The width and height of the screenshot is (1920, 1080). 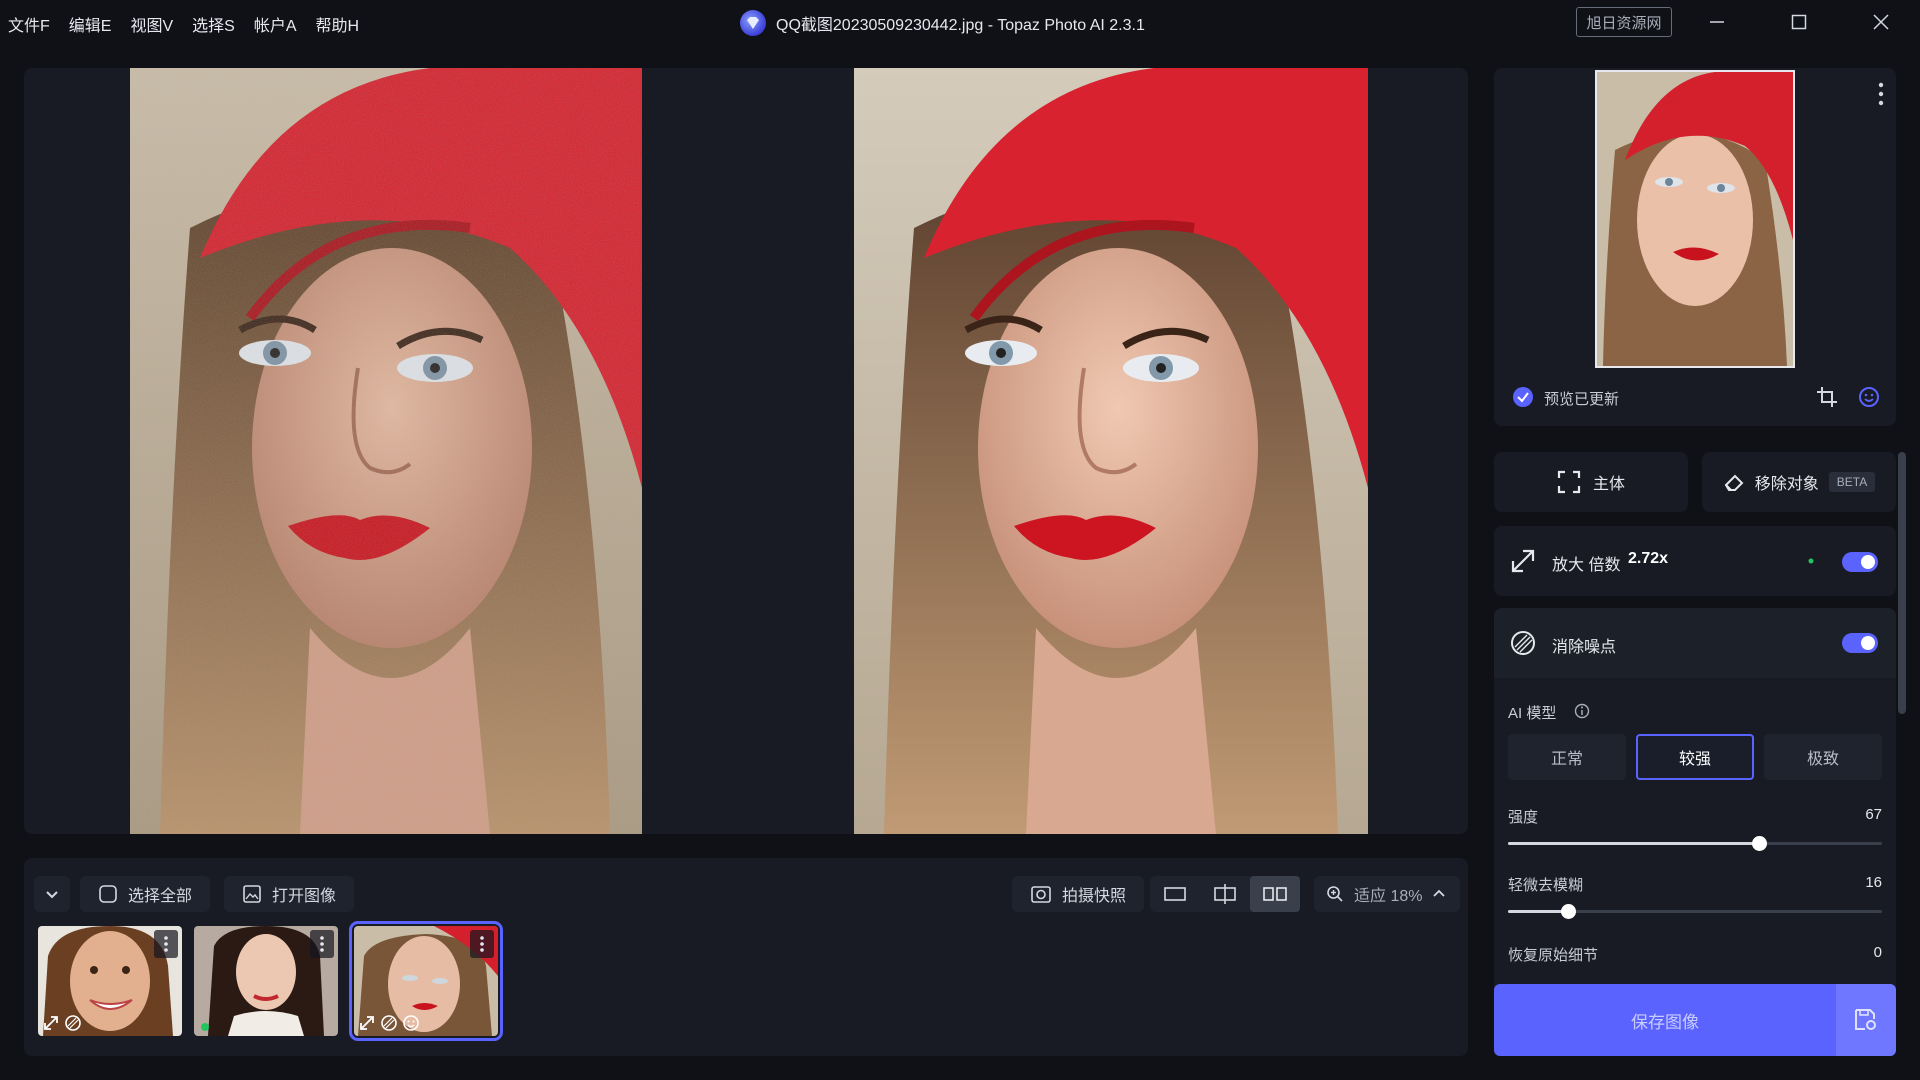 I want to click on single-view-icon, so click(x=1175, y=894).